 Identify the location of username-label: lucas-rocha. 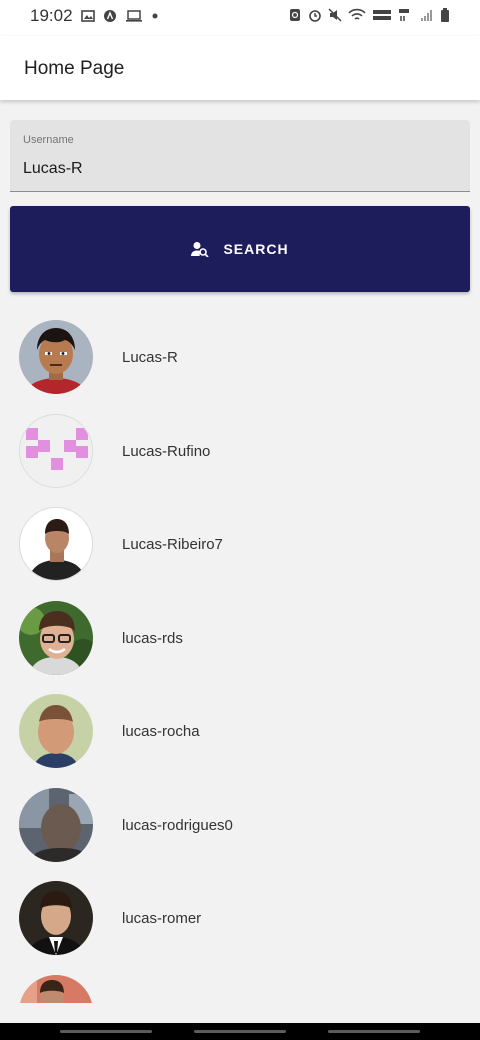
(161, 731).